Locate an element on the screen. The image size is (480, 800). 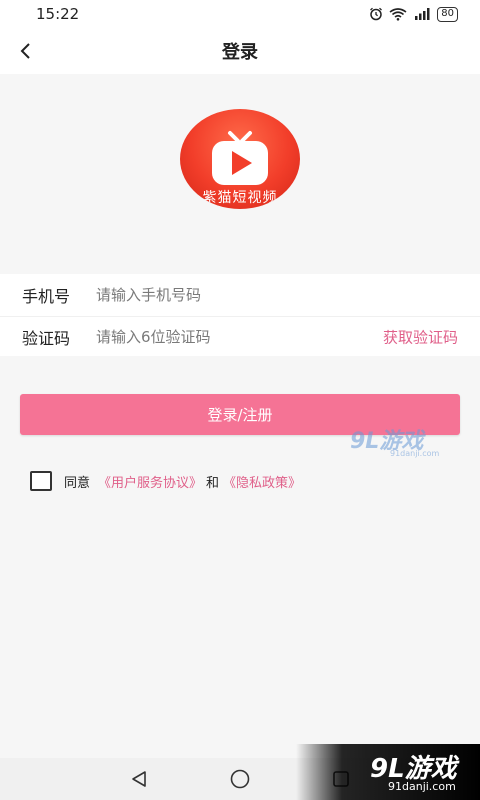
app-logo: 紫猫短视频 is located at coordinates (240, 159).